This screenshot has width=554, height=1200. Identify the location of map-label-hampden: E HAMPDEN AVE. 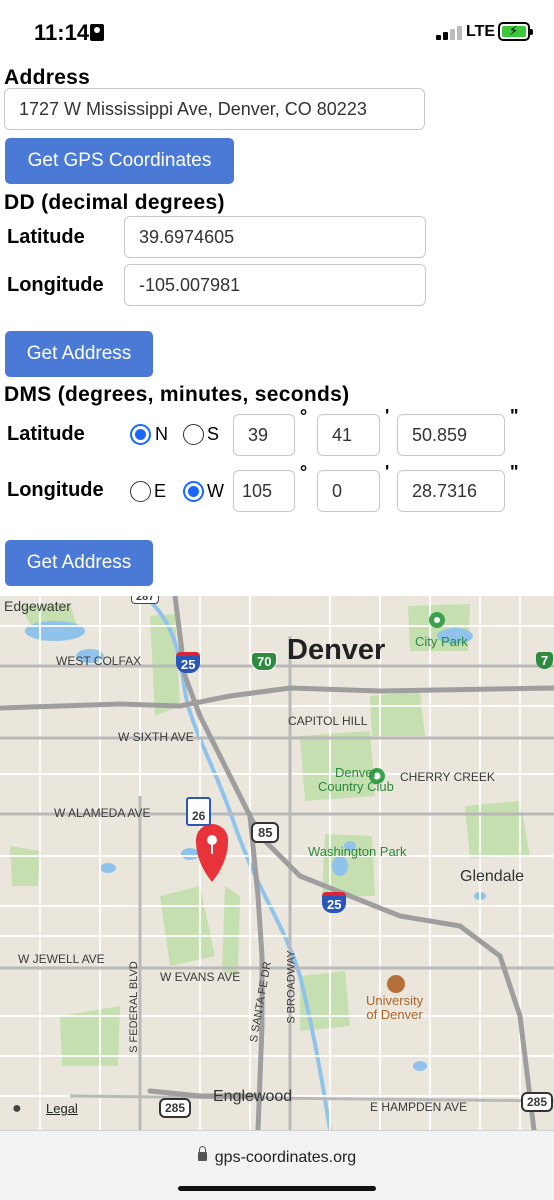
(419, 1107).